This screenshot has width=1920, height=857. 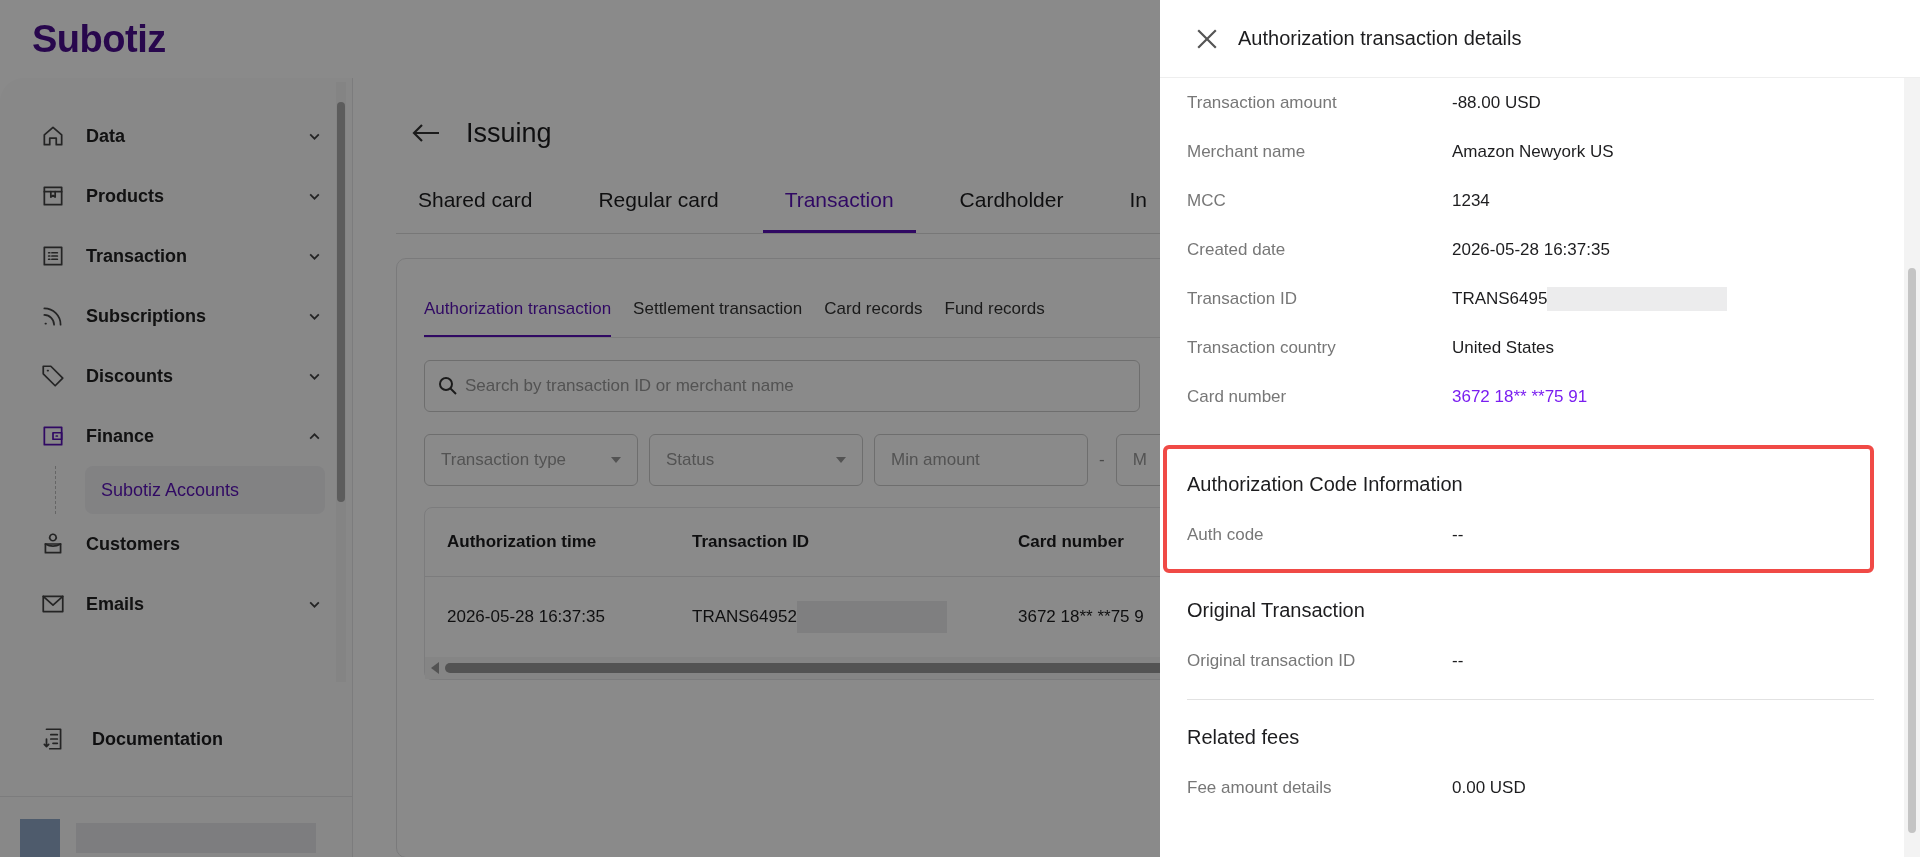 What do you see at coordinates (658, 203) in the screenshot?
I see `tab: Regular card` at bounding box center [658, 203].